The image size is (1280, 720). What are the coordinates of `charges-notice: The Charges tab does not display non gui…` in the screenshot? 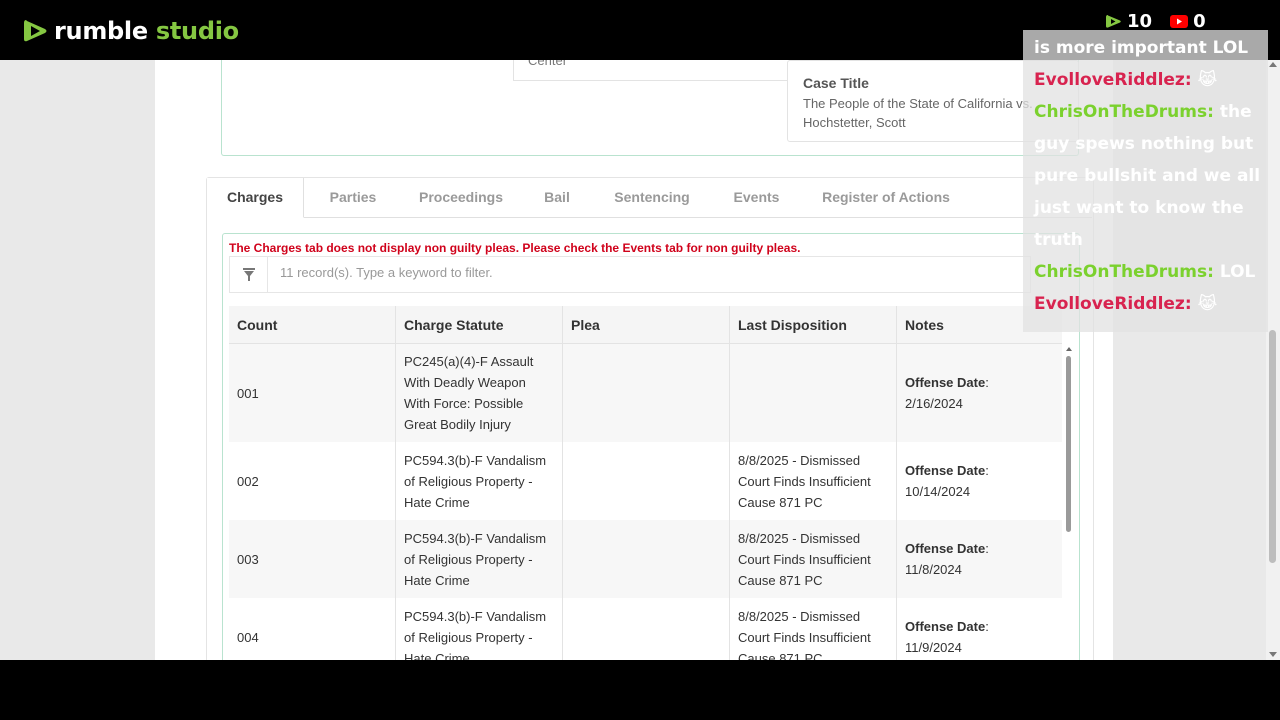 It's located at (515, 248).